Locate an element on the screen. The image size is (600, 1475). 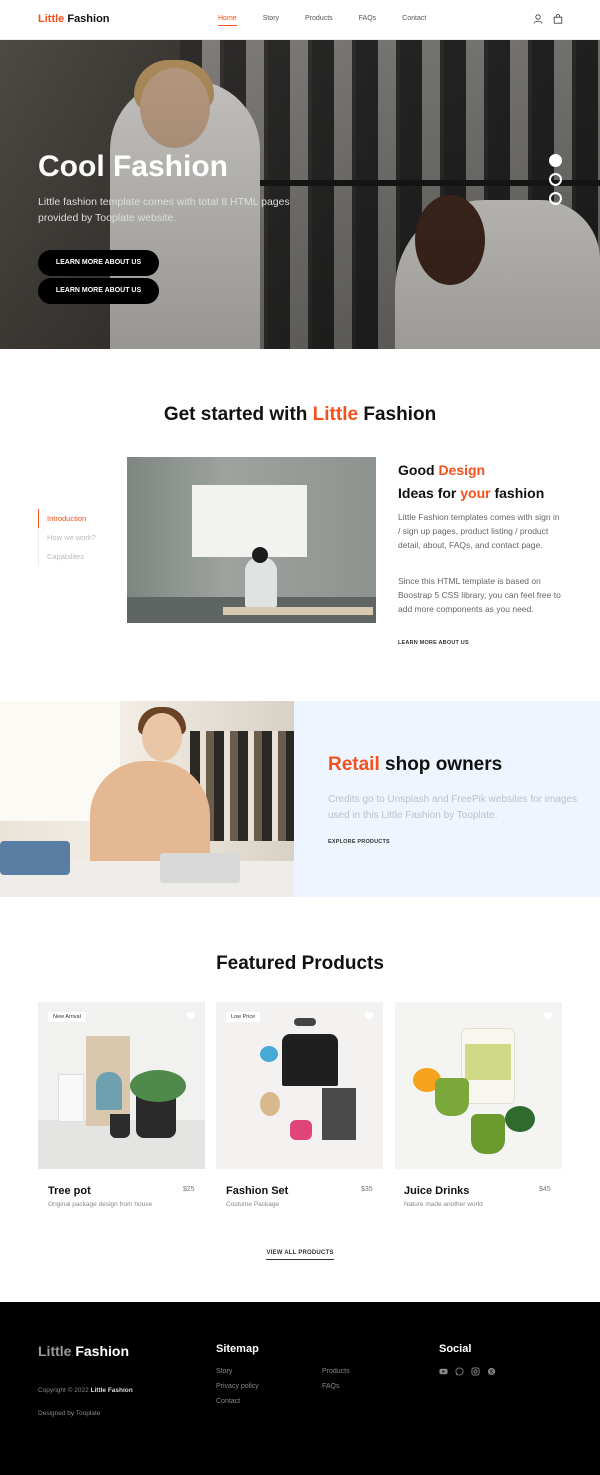
product-desc-fashion-set: Costume Package is located at coordinates (253, 1204).